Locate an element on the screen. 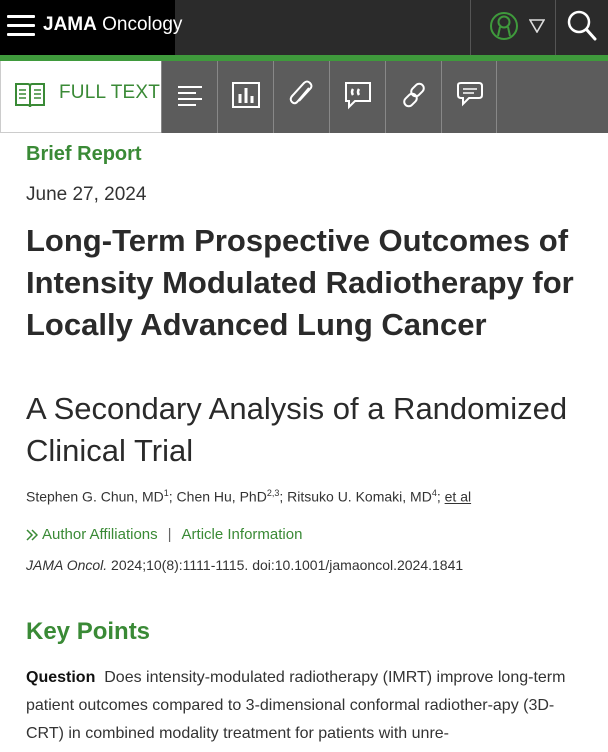  figures-icon is located at coordinates (246, 95).